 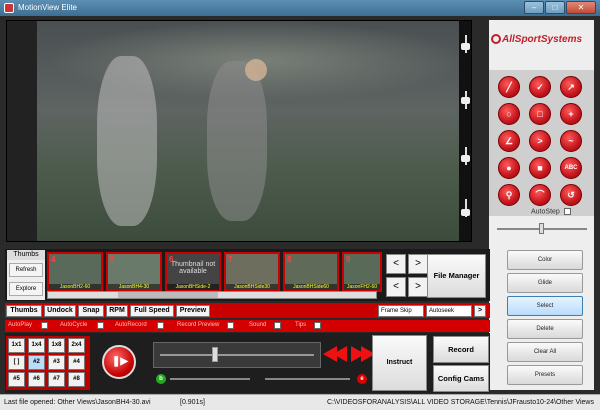 I want to click on config-cams-button: Config Cams, so click(x=461, y=378).